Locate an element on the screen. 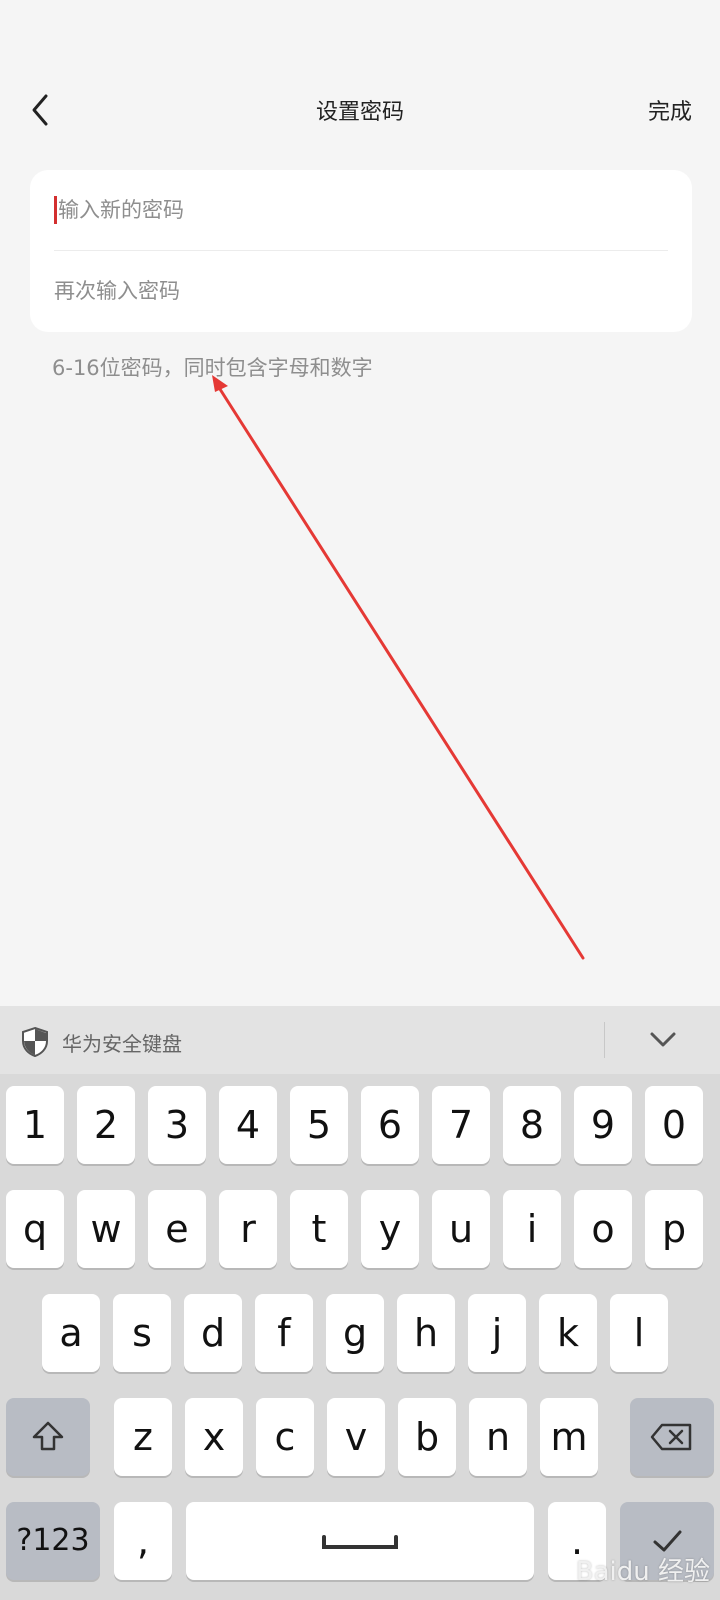 This screenshot has height=1600, width=720. key-8: 8 is located at coordinates (532, 1125).